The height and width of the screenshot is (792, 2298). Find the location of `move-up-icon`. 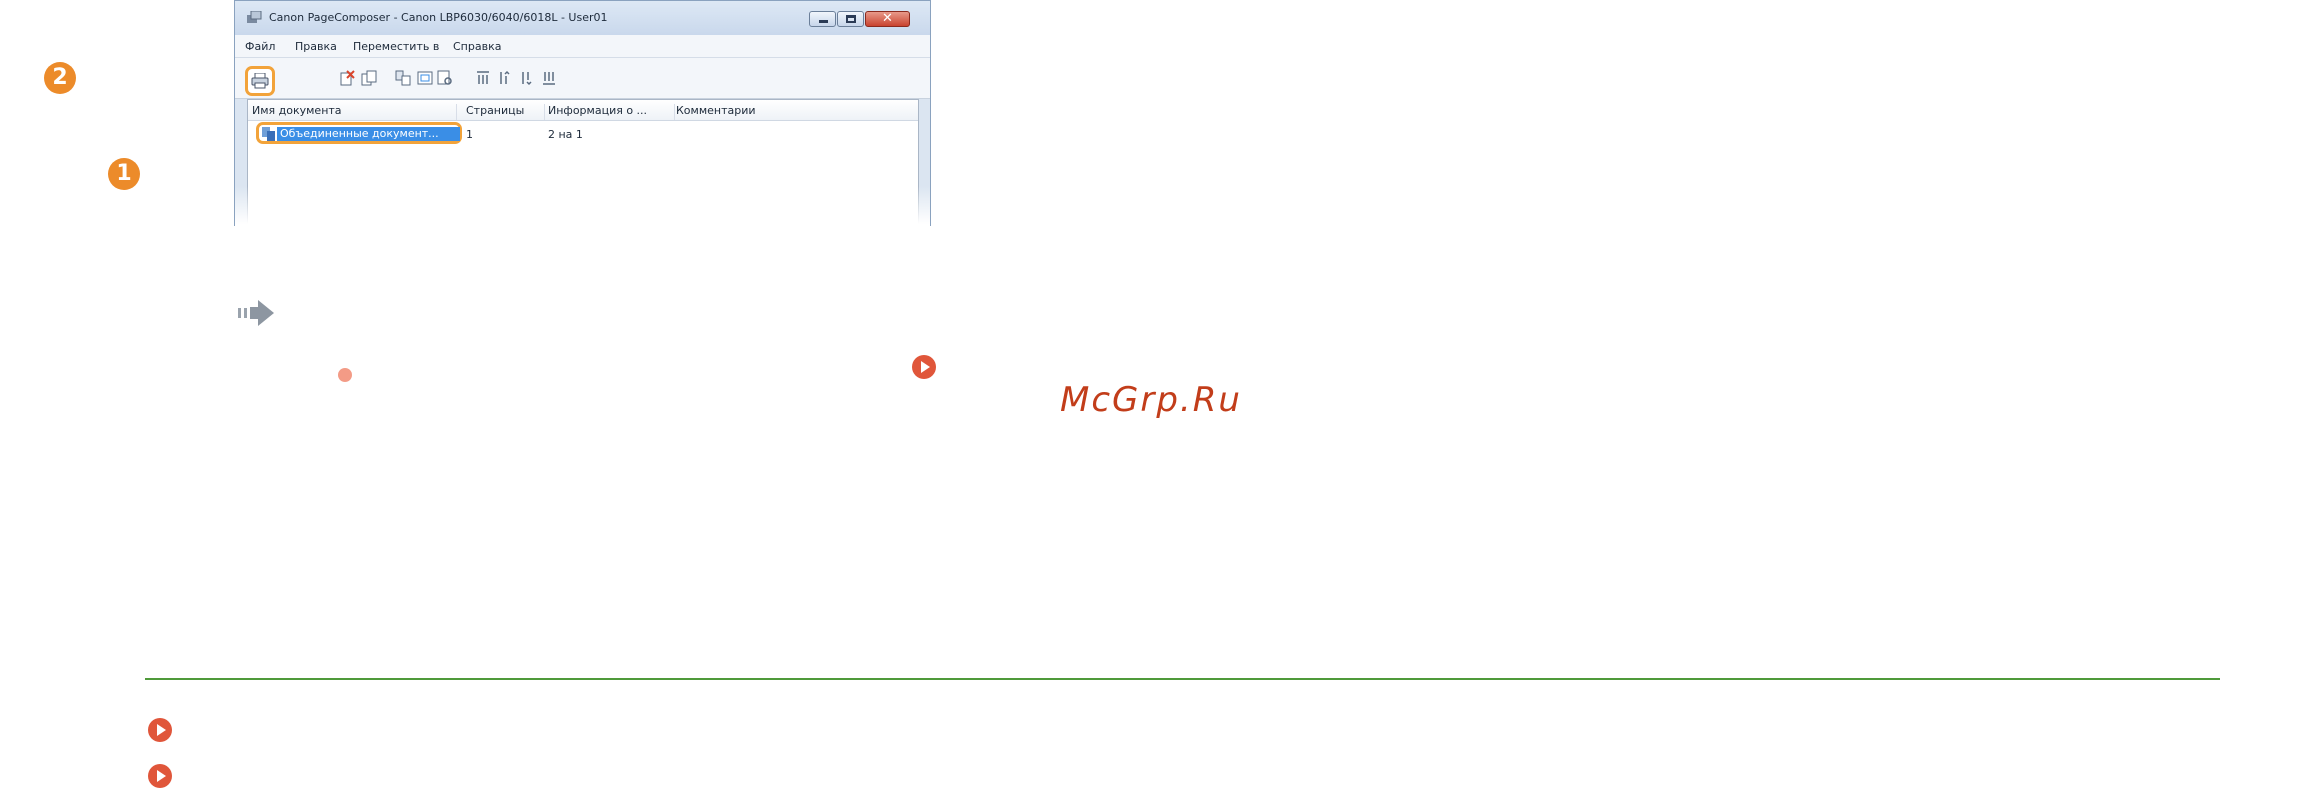

move-up-icon is located at coordinates (505, 78).